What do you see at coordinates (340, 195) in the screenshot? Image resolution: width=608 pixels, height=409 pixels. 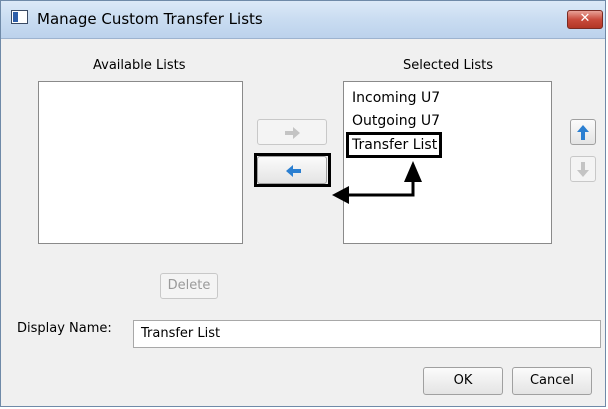 I see `annotation-arrowhead-left-icon` at bounding box center [340, 195].